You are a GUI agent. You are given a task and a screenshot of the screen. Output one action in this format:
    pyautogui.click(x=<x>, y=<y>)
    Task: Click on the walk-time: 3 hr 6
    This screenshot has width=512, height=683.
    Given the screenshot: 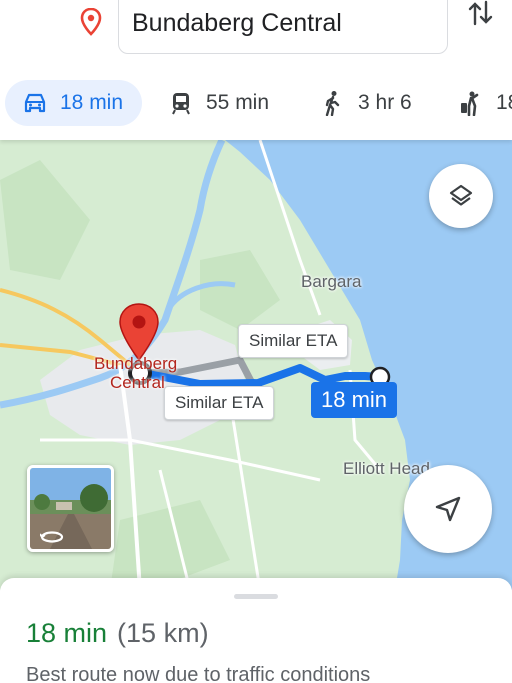 What is the action you would take?
    pyautogui.click(x=385, y=102)
    